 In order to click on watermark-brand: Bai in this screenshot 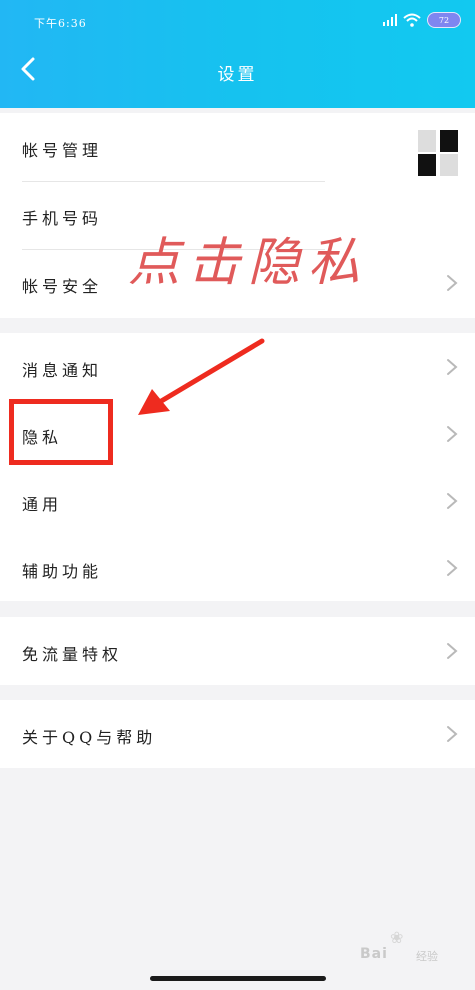, I will do `click(374, 954)`.